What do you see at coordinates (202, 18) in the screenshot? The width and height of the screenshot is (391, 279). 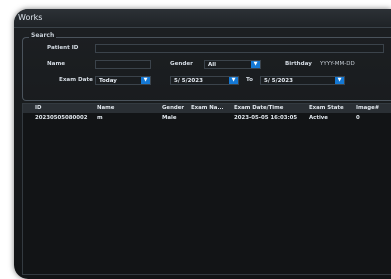 I see `window-title: Works` at bounding box center [202, 18].